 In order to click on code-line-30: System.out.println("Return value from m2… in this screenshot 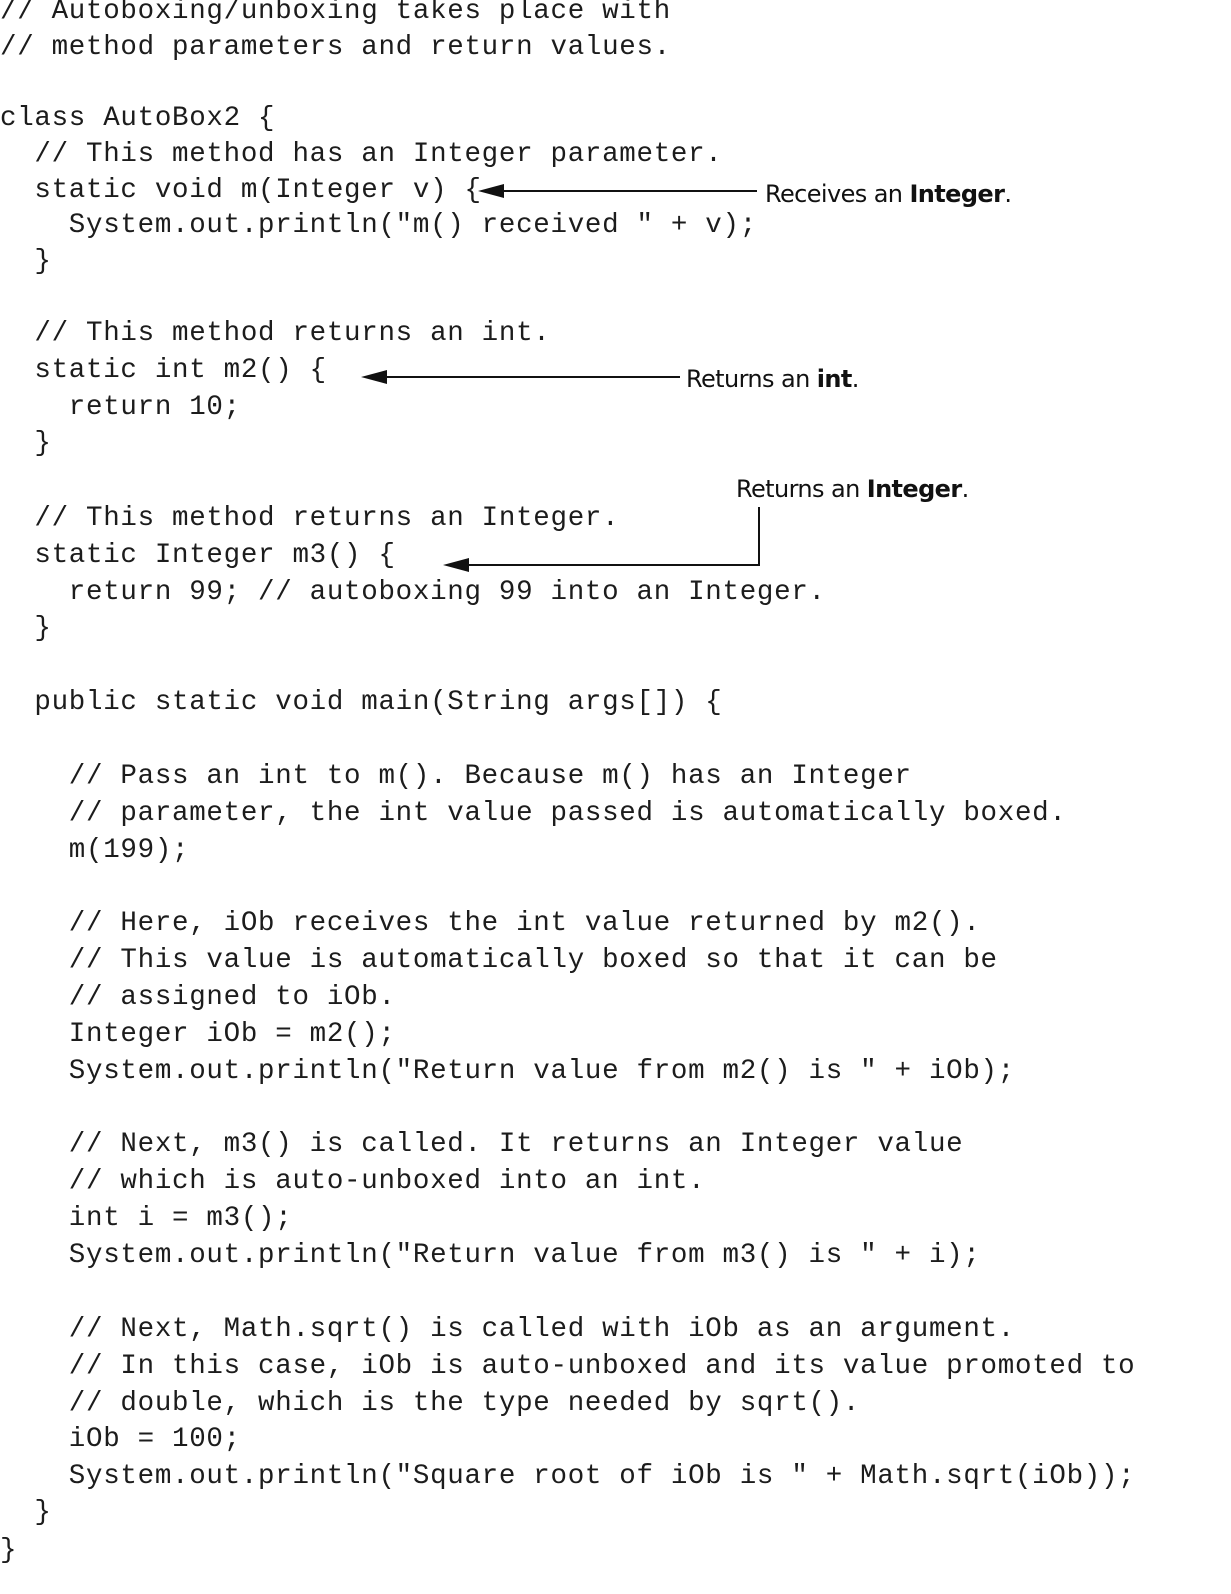, I will do `click(507, 1071)`.